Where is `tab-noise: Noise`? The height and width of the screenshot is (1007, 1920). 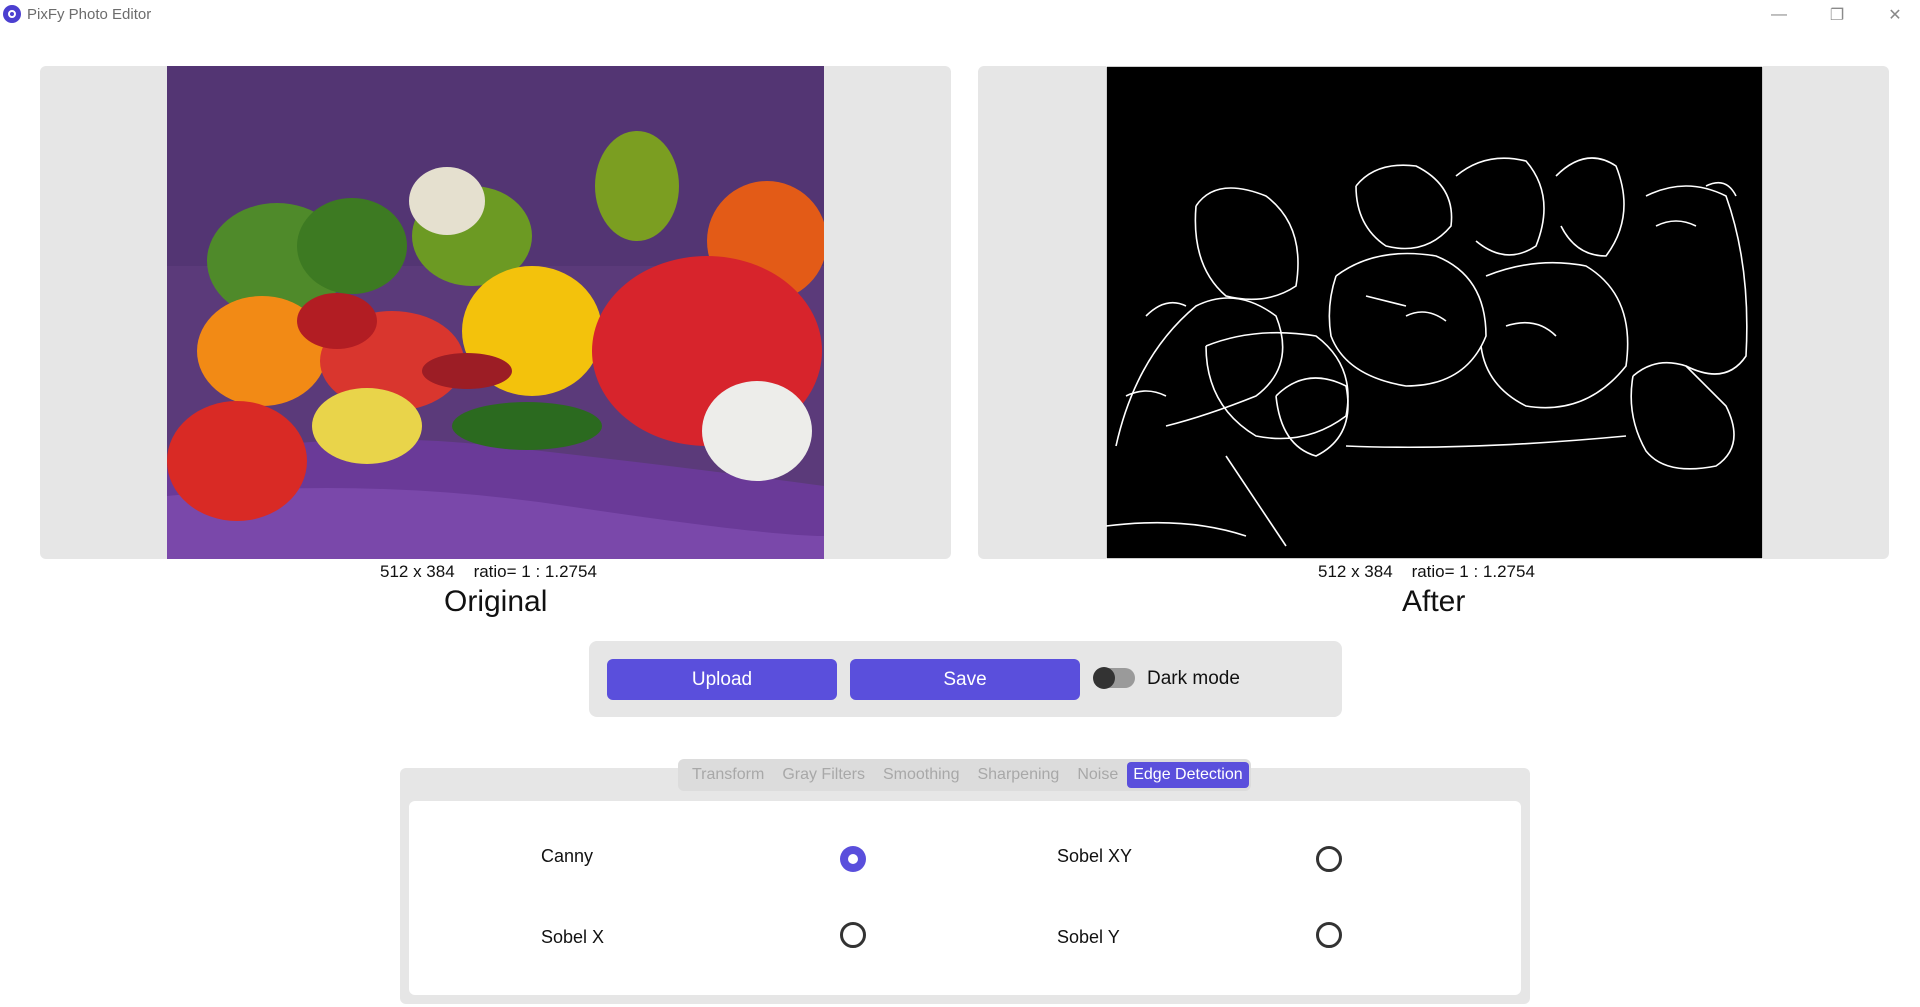 tab-noise: Noise is located at coordinates (1097, 775).